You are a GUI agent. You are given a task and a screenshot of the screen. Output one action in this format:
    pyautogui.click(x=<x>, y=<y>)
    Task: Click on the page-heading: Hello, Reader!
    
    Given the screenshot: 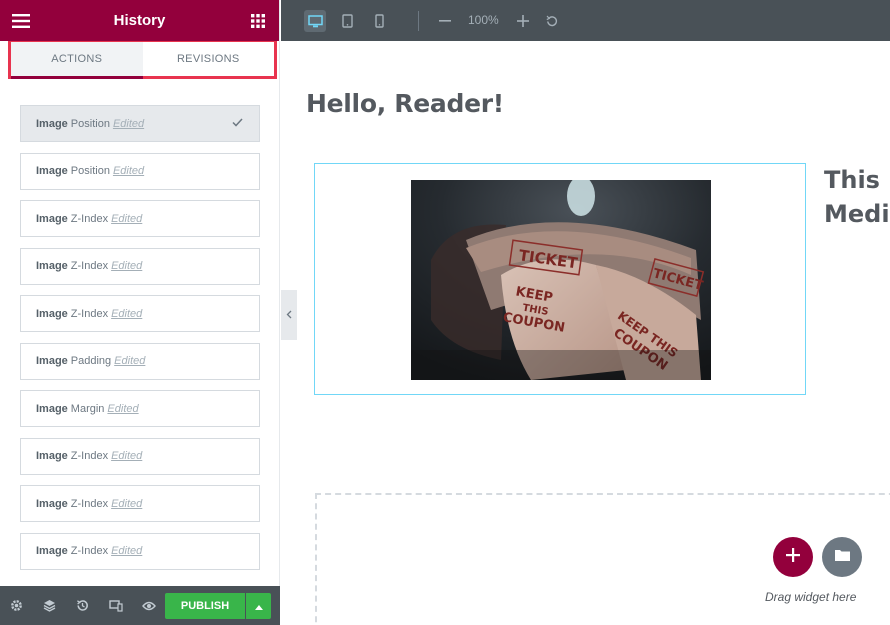 What is the action you would take?
    pyautogui.click(x=405, y=103)
    